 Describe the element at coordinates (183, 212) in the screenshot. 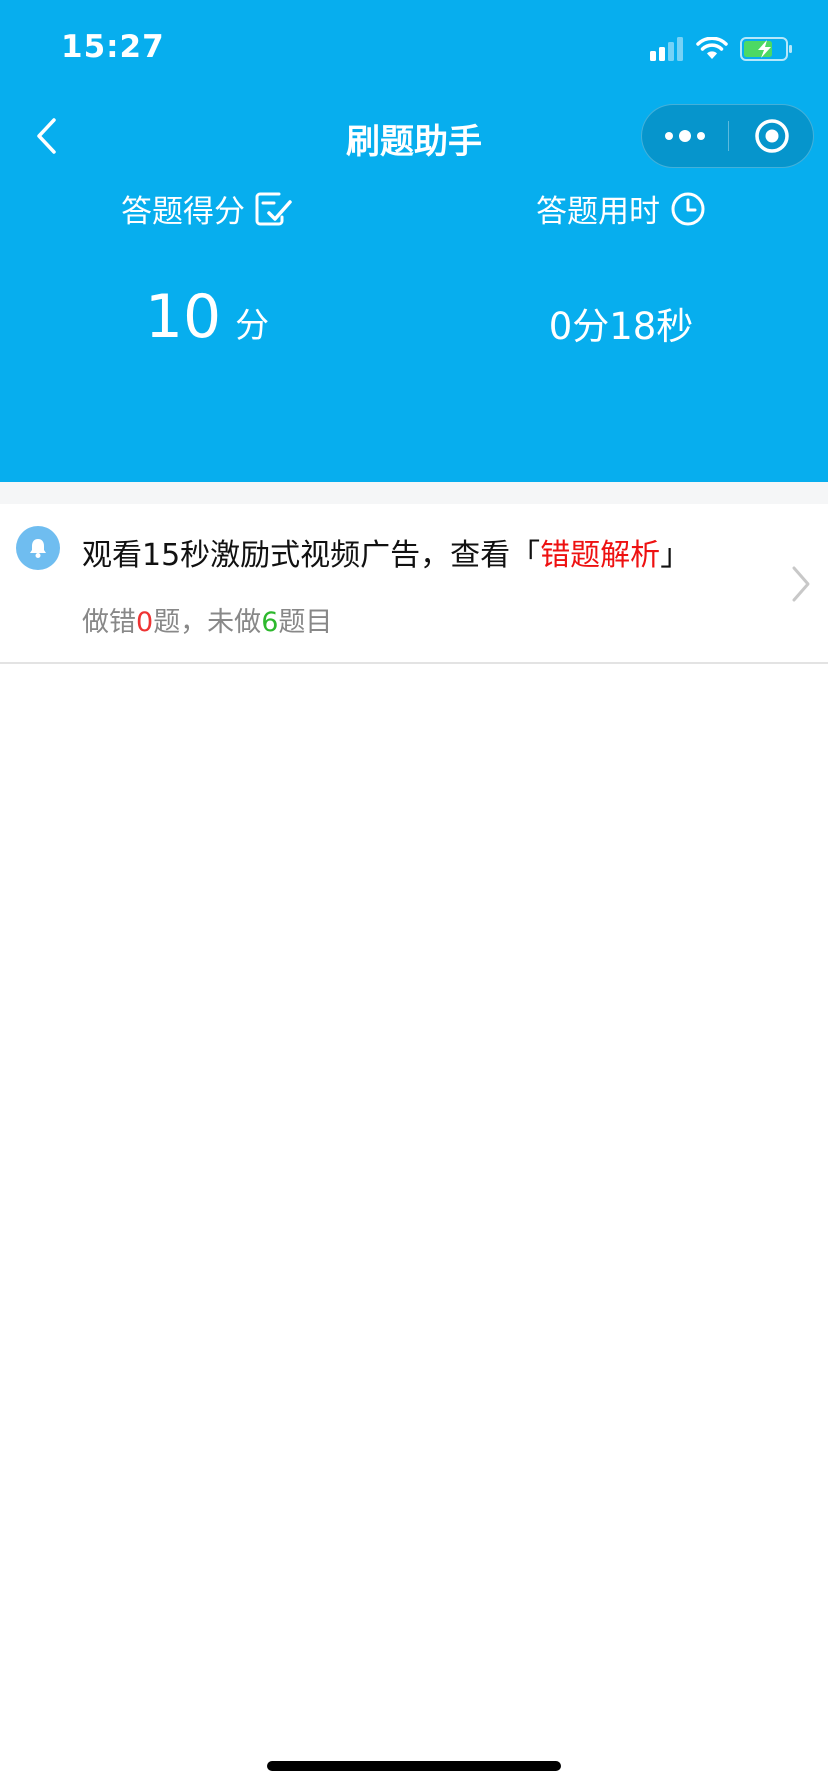

I see `score-label: 答题得分` at that location.